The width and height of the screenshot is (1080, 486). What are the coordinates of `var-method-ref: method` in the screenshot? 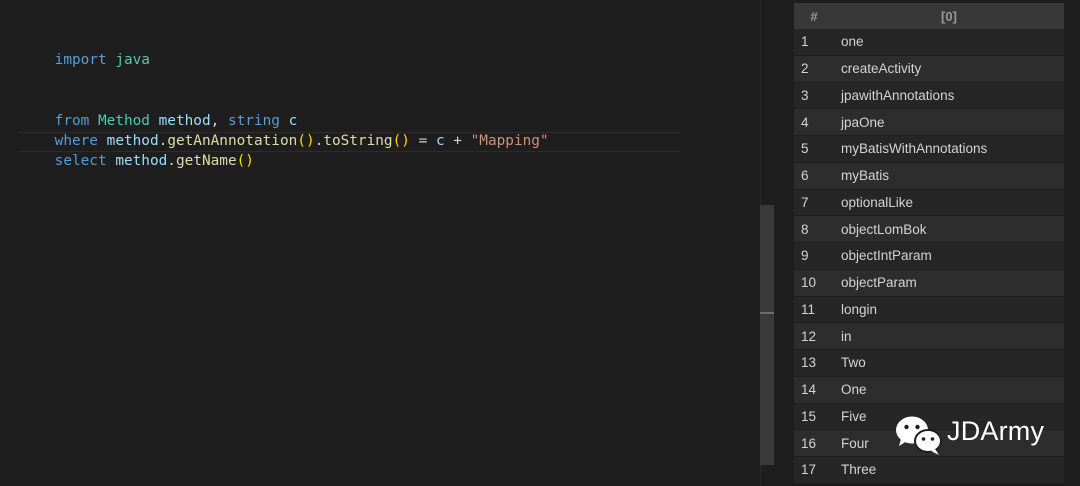 It's located at (141, 161).